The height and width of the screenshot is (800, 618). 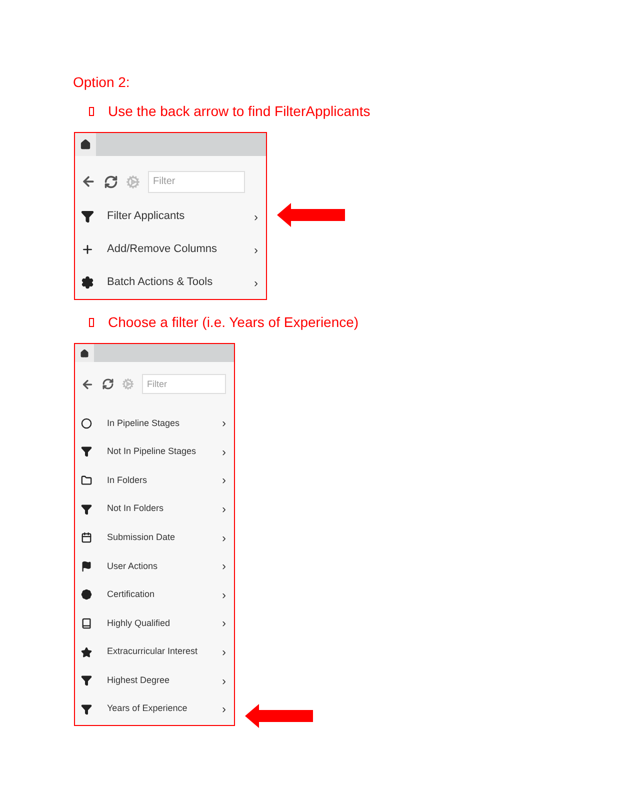 What do you see at coordinates (139, 623) in the screenshot?
I see `menu-item-label: Highly Qualified` at bounding box center [139, 623].